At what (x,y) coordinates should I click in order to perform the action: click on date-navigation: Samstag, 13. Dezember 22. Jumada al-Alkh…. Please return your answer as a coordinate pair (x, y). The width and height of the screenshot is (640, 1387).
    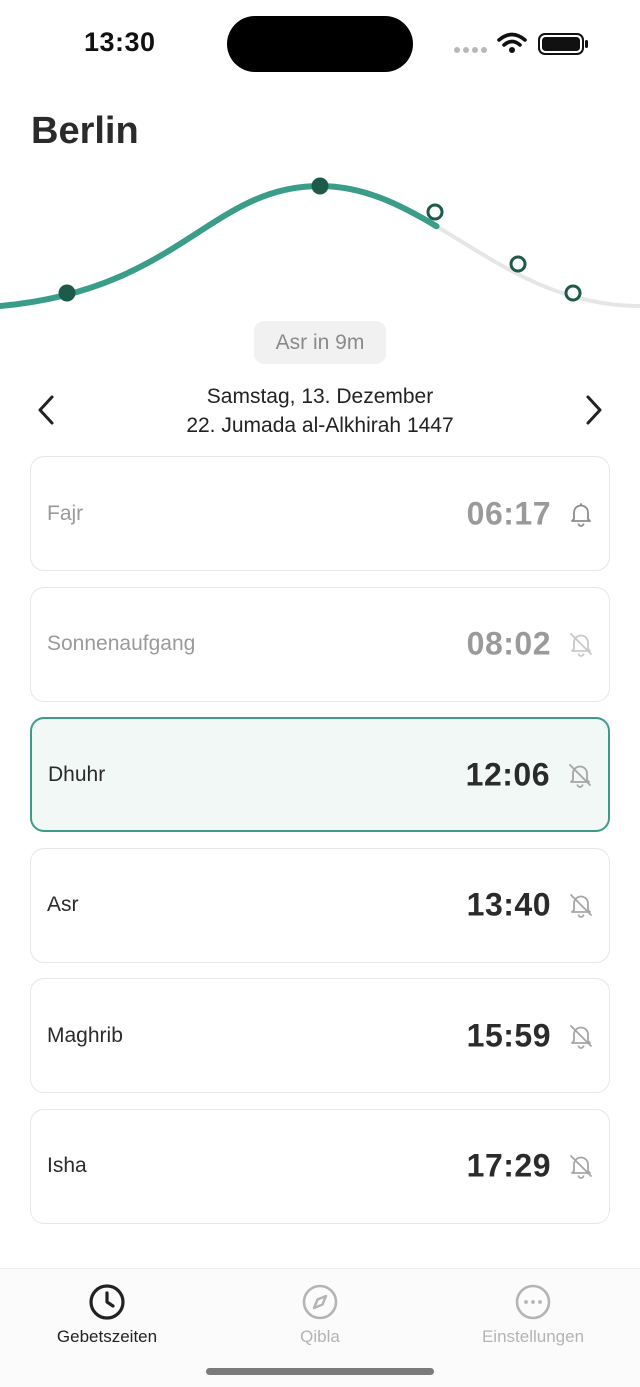
    Looking at the image, I should click on (320, 410).